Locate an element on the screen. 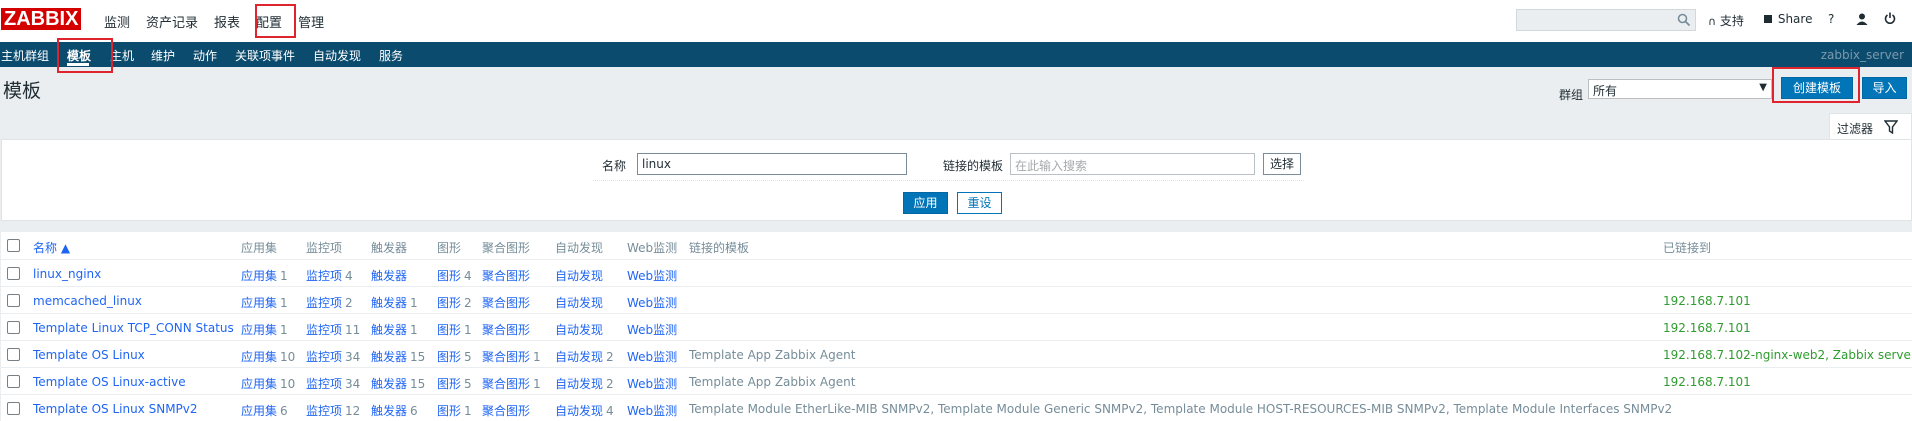  submenu-event-correlation: 关联项事件 is located at coordinates (265, 55).